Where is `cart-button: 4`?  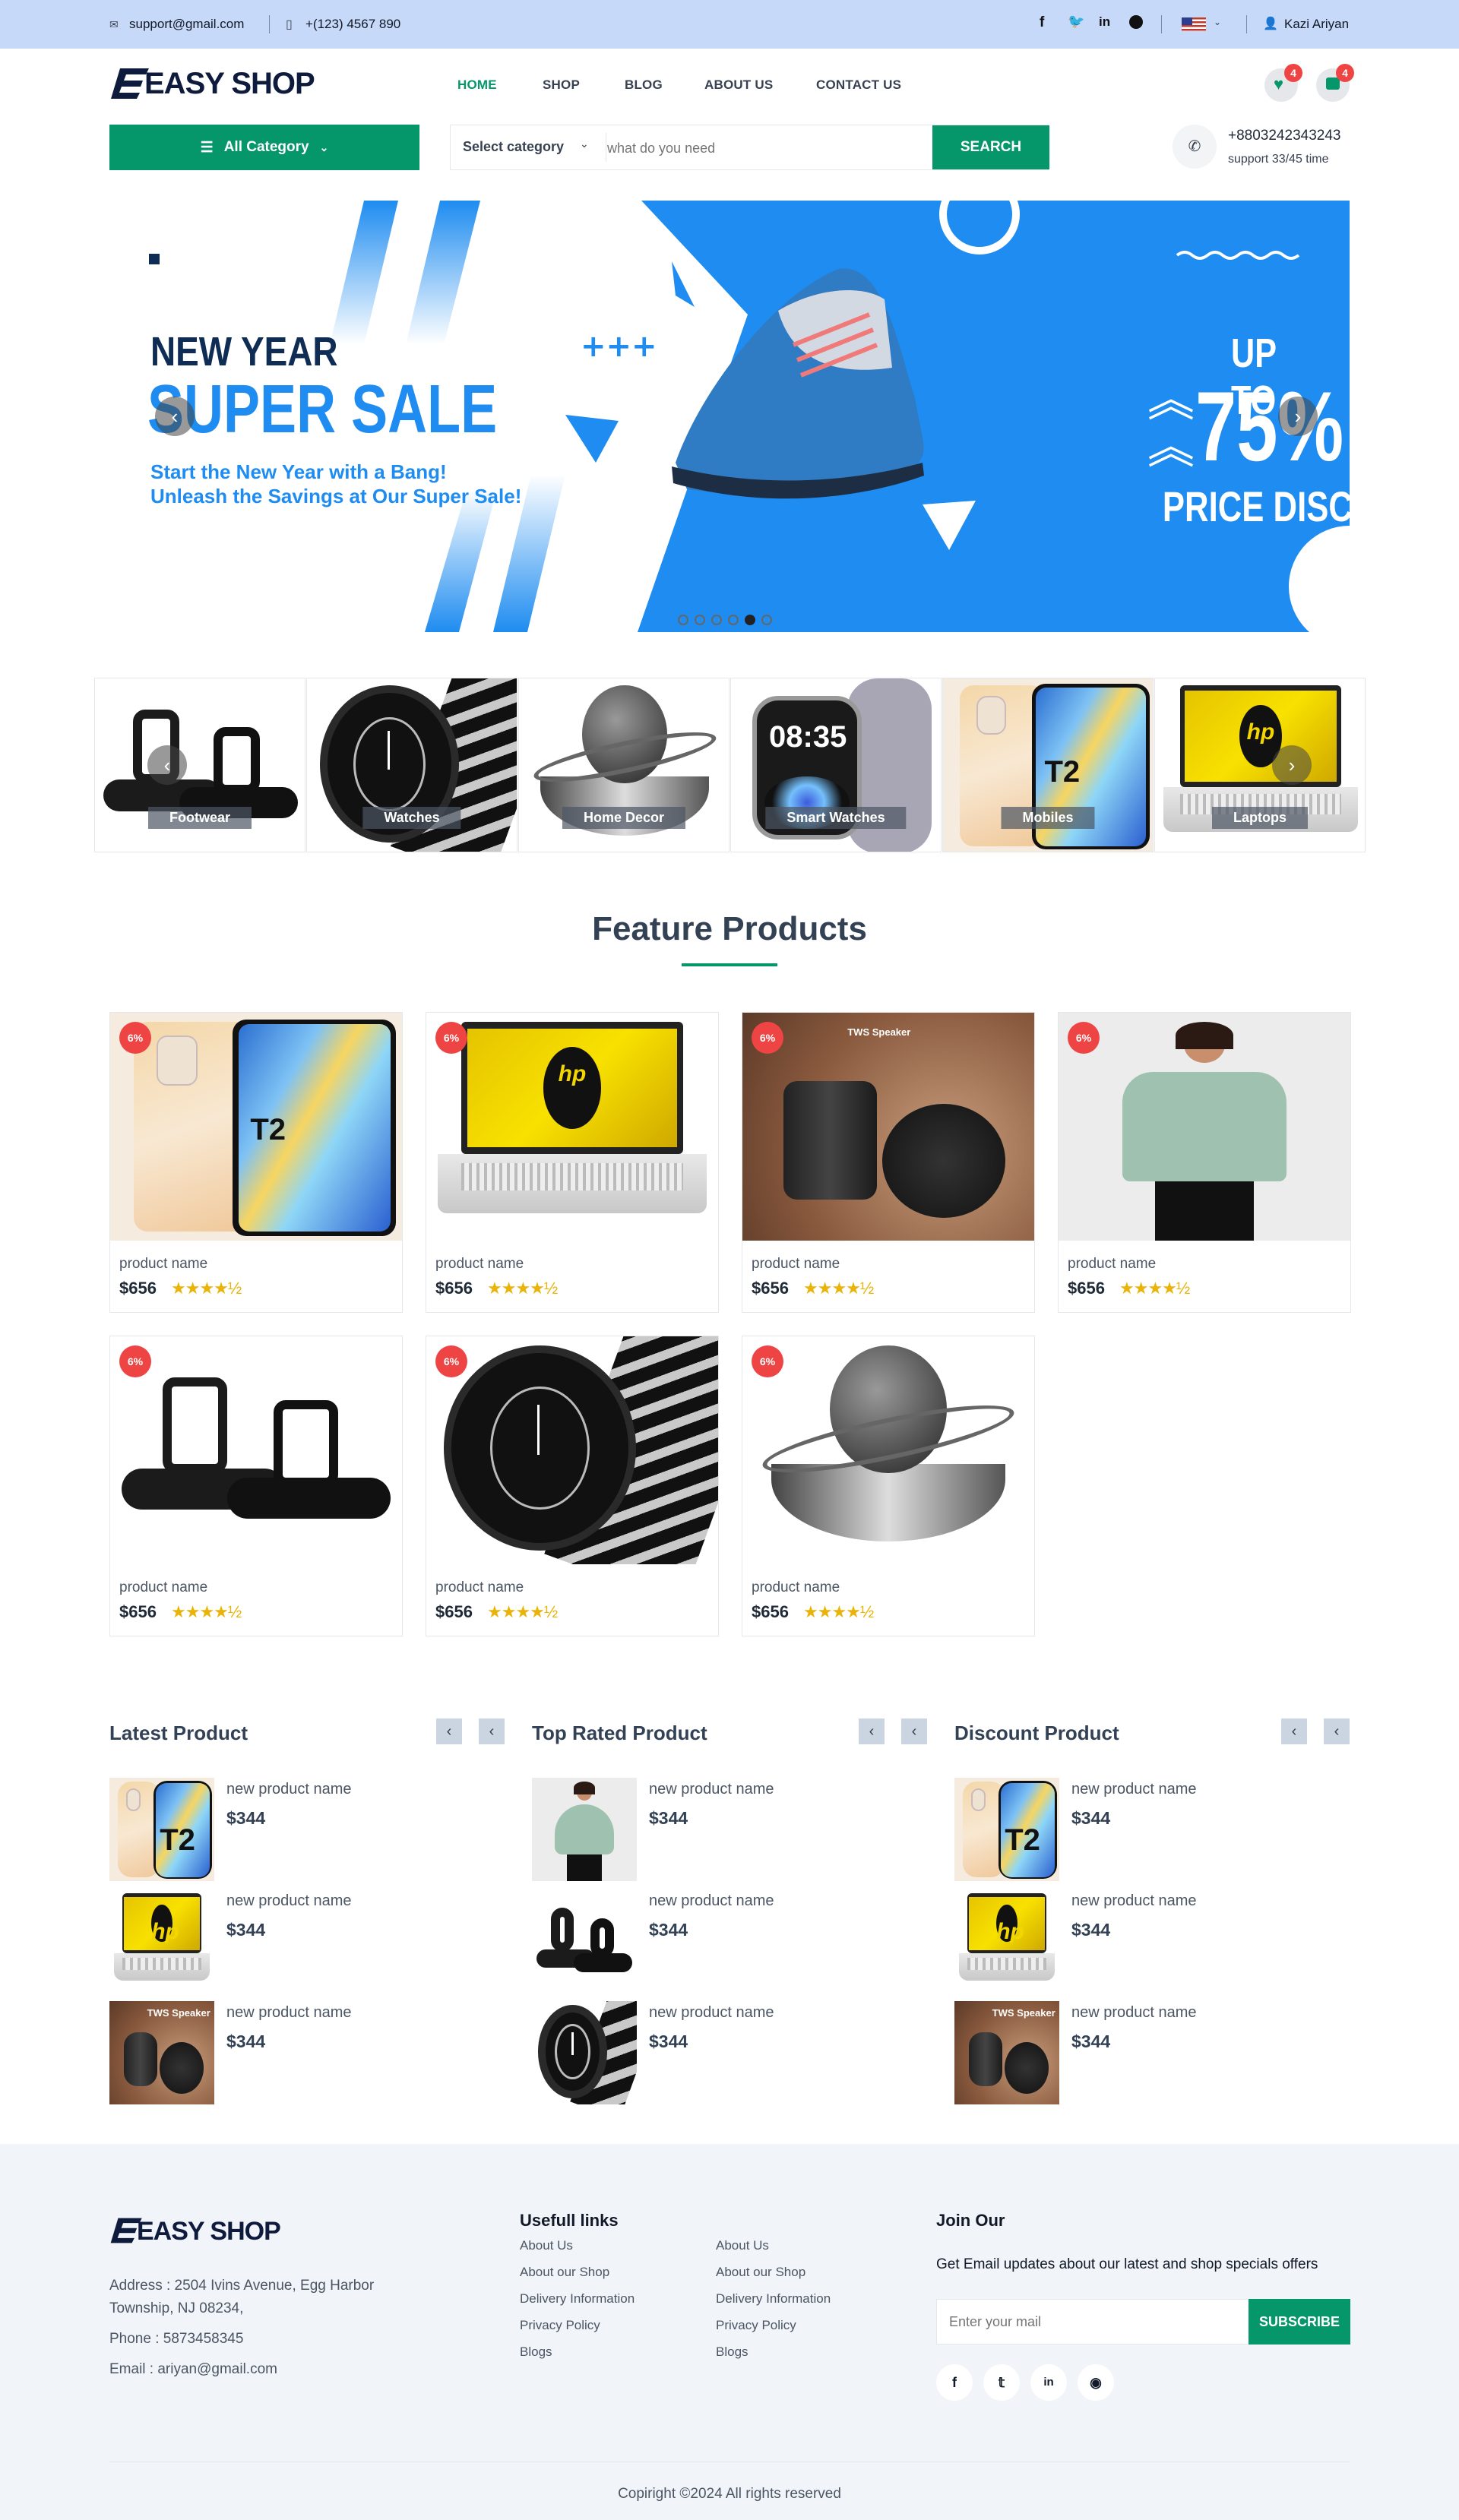
cart-button: 4 is located at coordinates (1335, 83).